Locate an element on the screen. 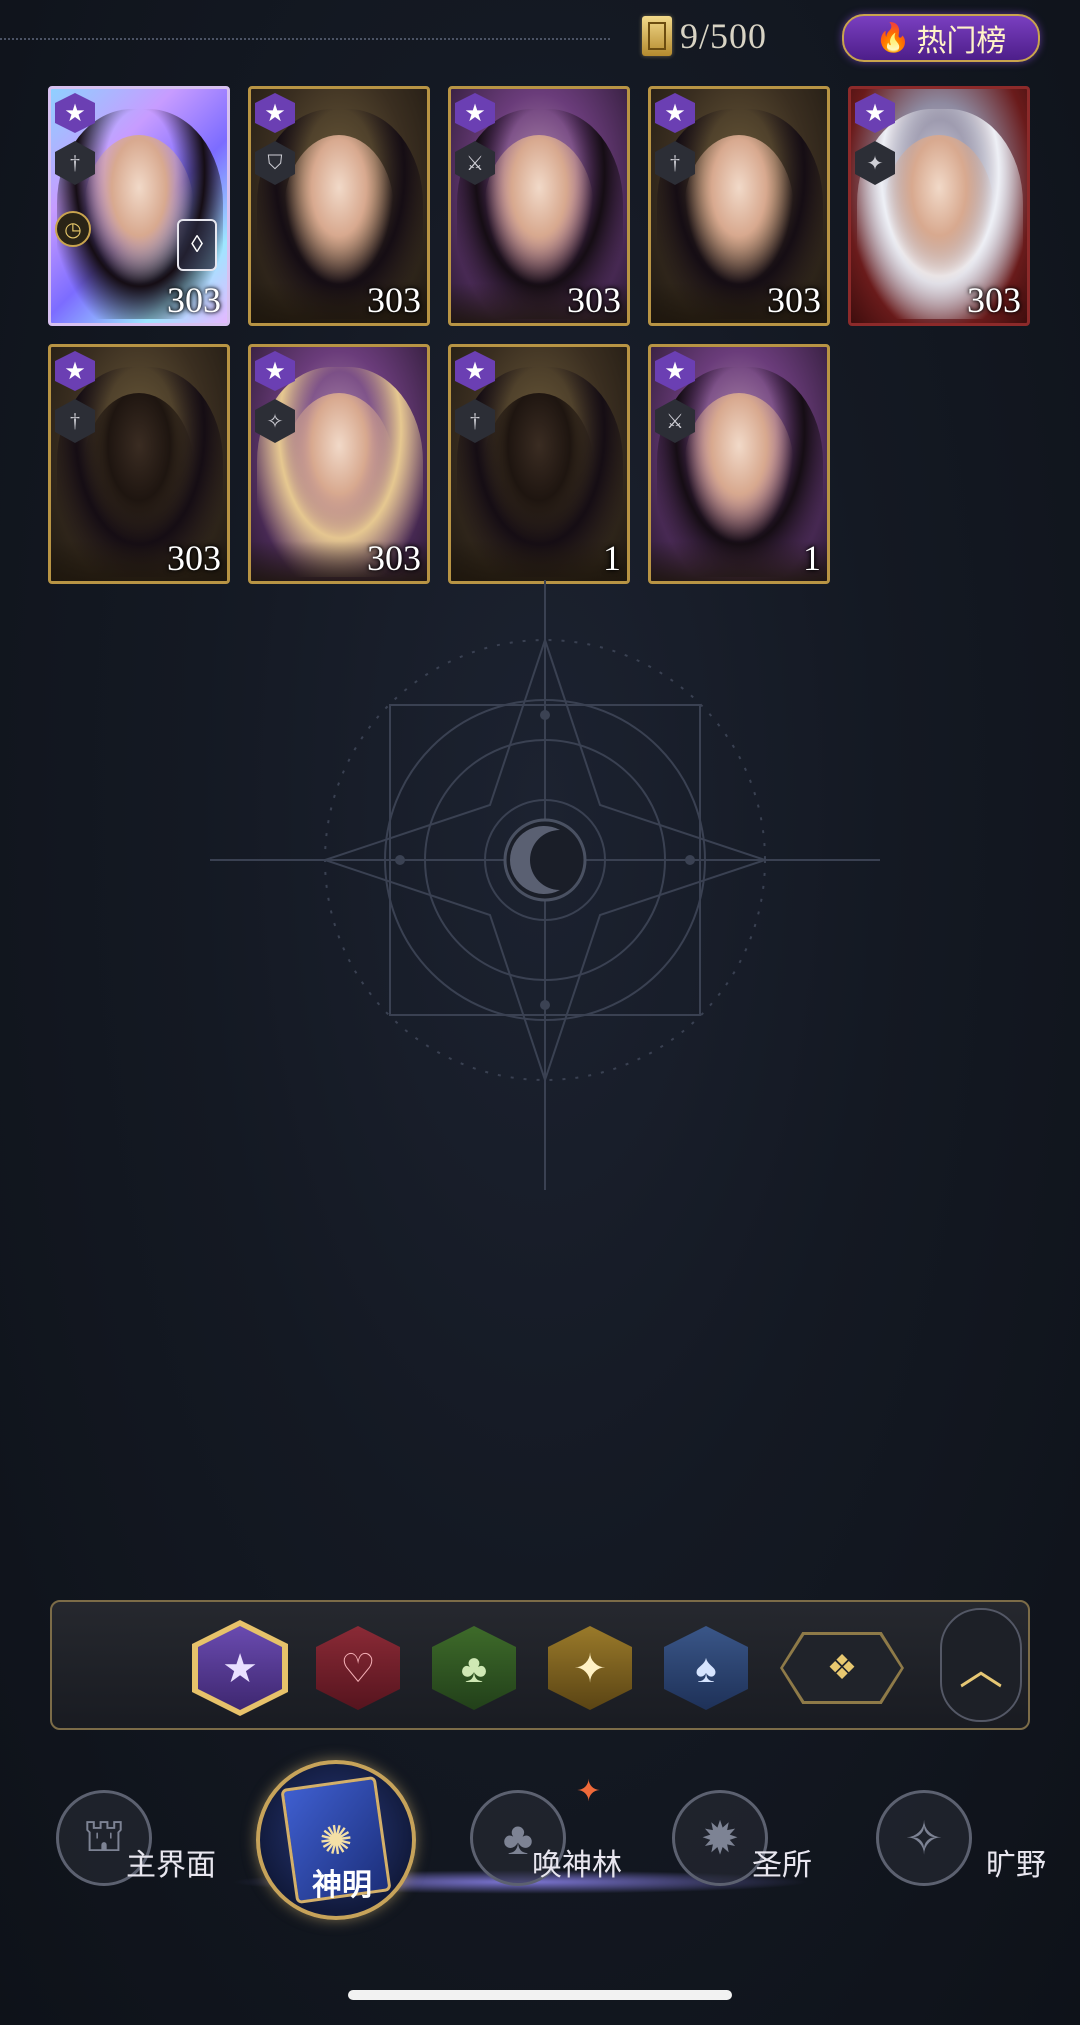  god-card: ★ † 1 is located at coordinates (539, 464).